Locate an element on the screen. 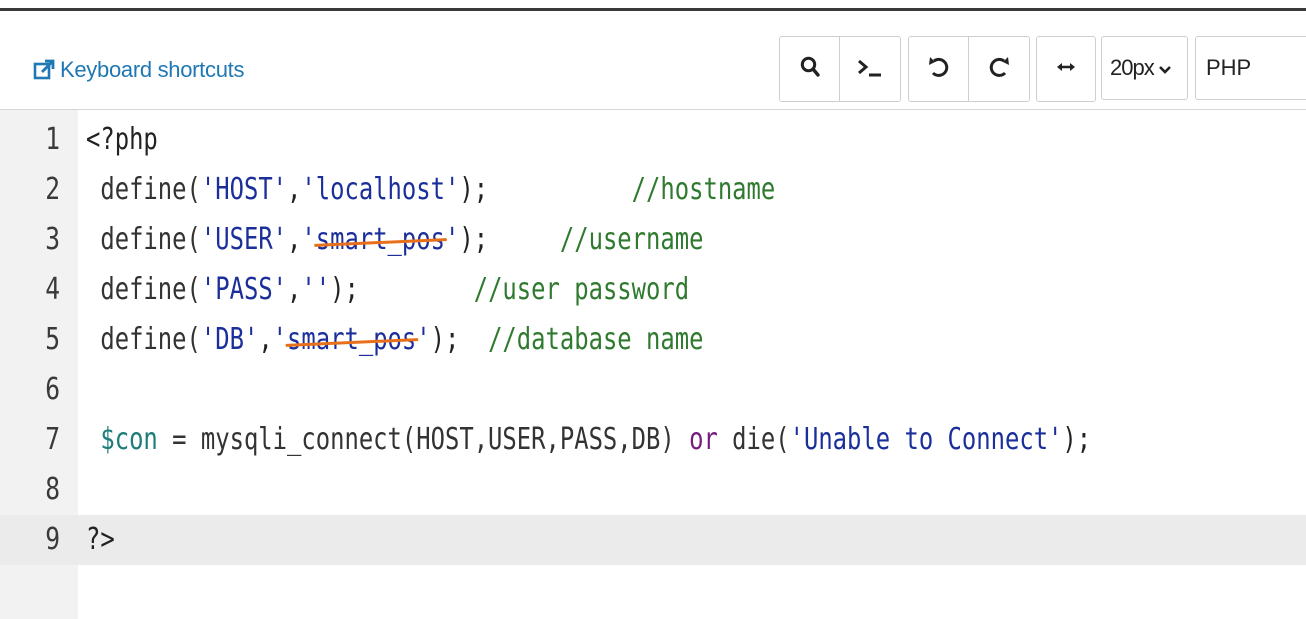 This screenshot has width=1306, height=619. wrap-icon is located at coordinates (1066, 69).